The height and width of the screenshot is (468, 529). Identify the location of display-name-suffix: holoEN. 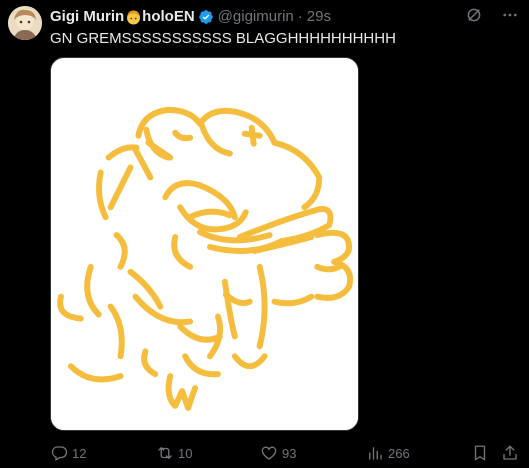
(168, 17).